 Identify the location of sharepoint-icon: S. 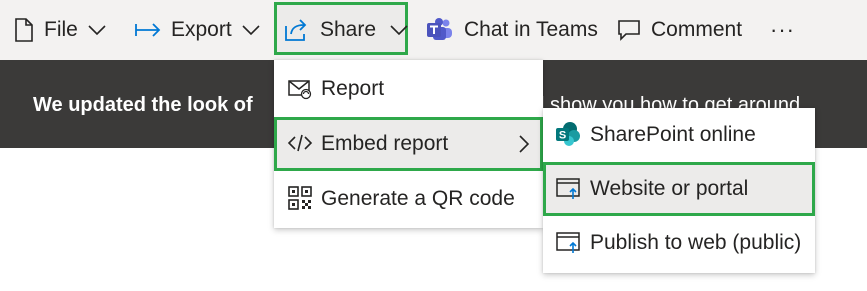
(568, 134).